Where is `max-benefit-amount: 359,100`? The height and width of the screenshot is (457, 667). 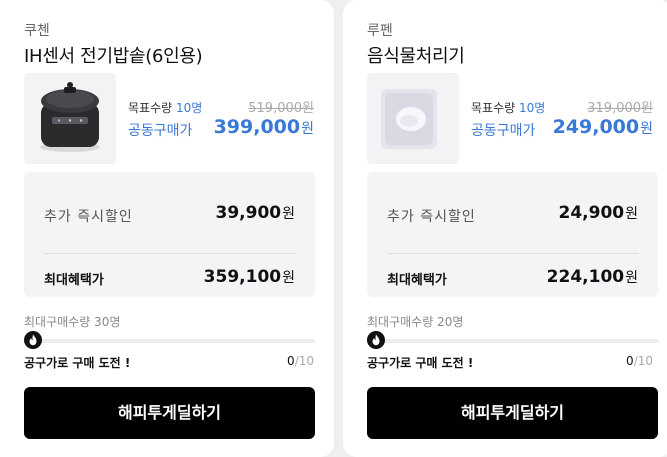 max-benefit-amount: 359,100 is located at coordinates (242, 277).